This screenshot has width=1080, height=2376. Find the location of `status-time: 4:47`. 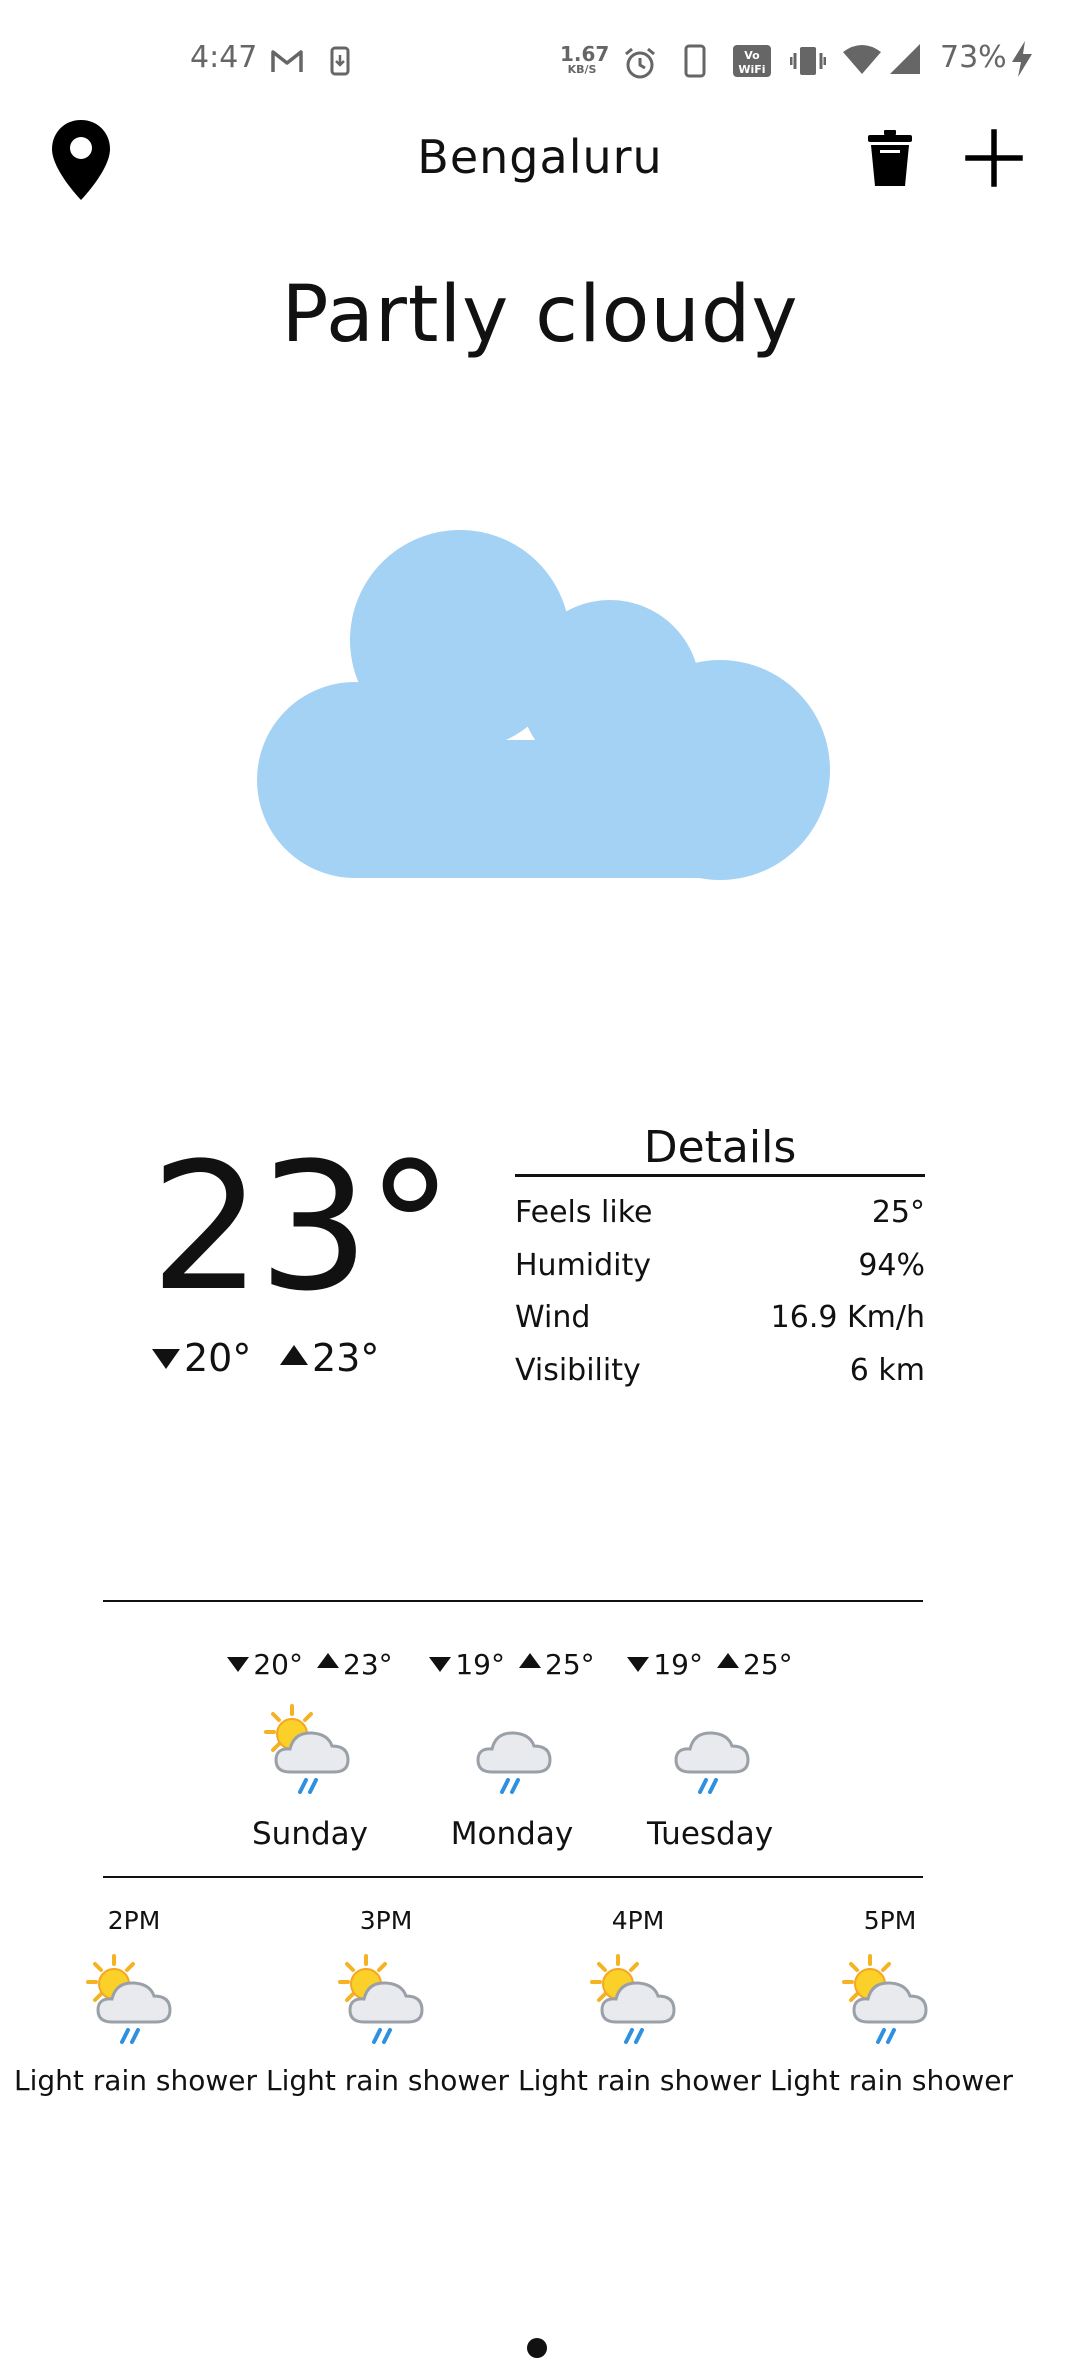

status-time: 4:47 is located at coordinates (224, 57).